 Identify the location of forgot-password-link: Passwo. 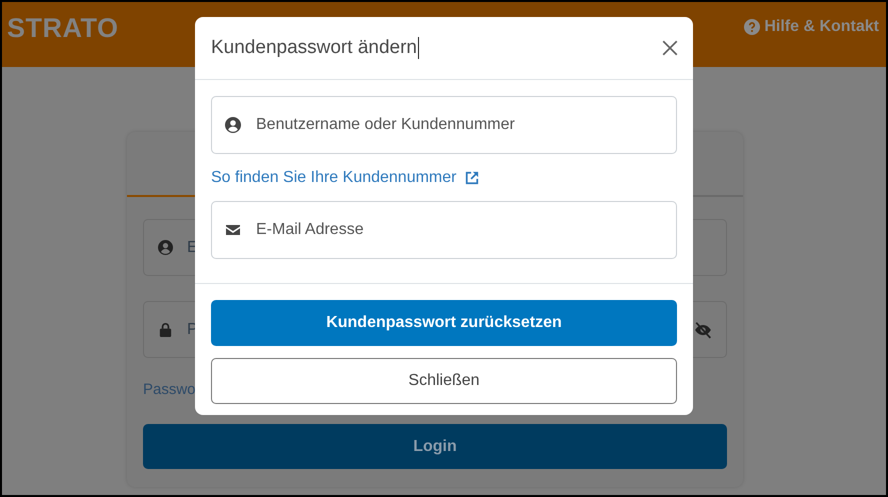
(169, 389).